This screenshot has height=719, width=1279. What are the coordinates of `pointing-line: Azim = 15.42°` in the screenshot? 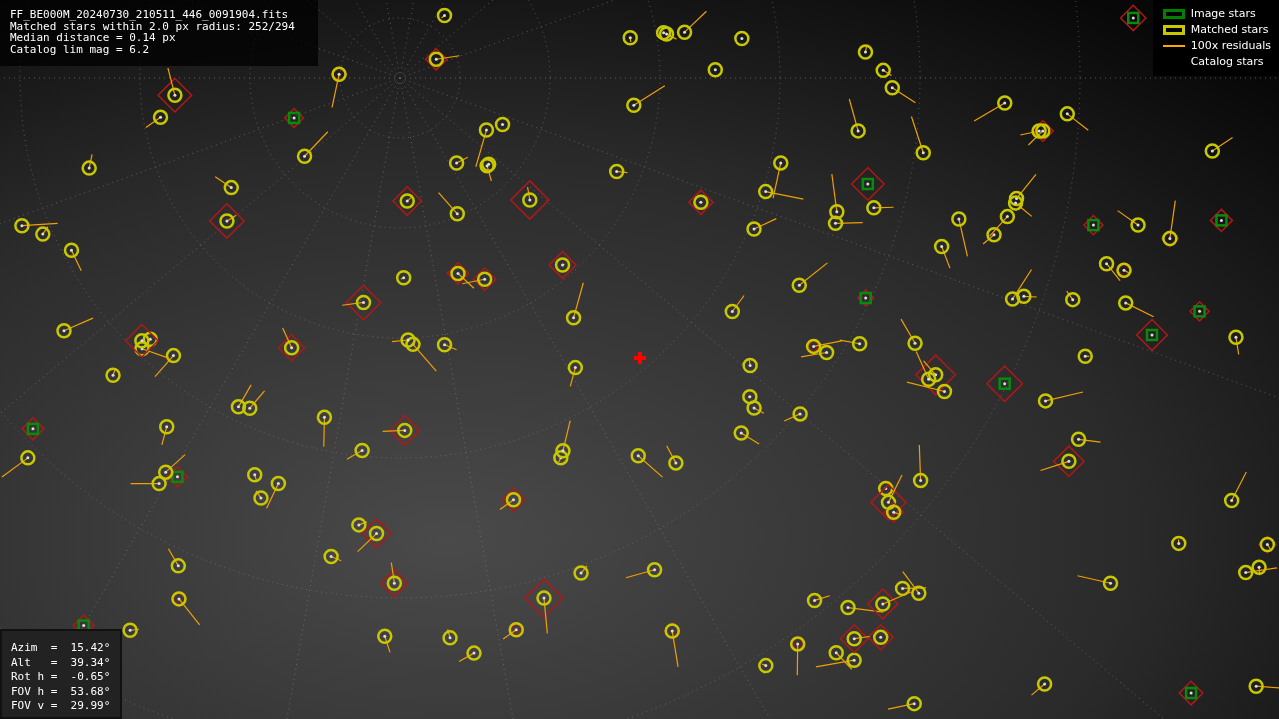 It's located at (61, 648).